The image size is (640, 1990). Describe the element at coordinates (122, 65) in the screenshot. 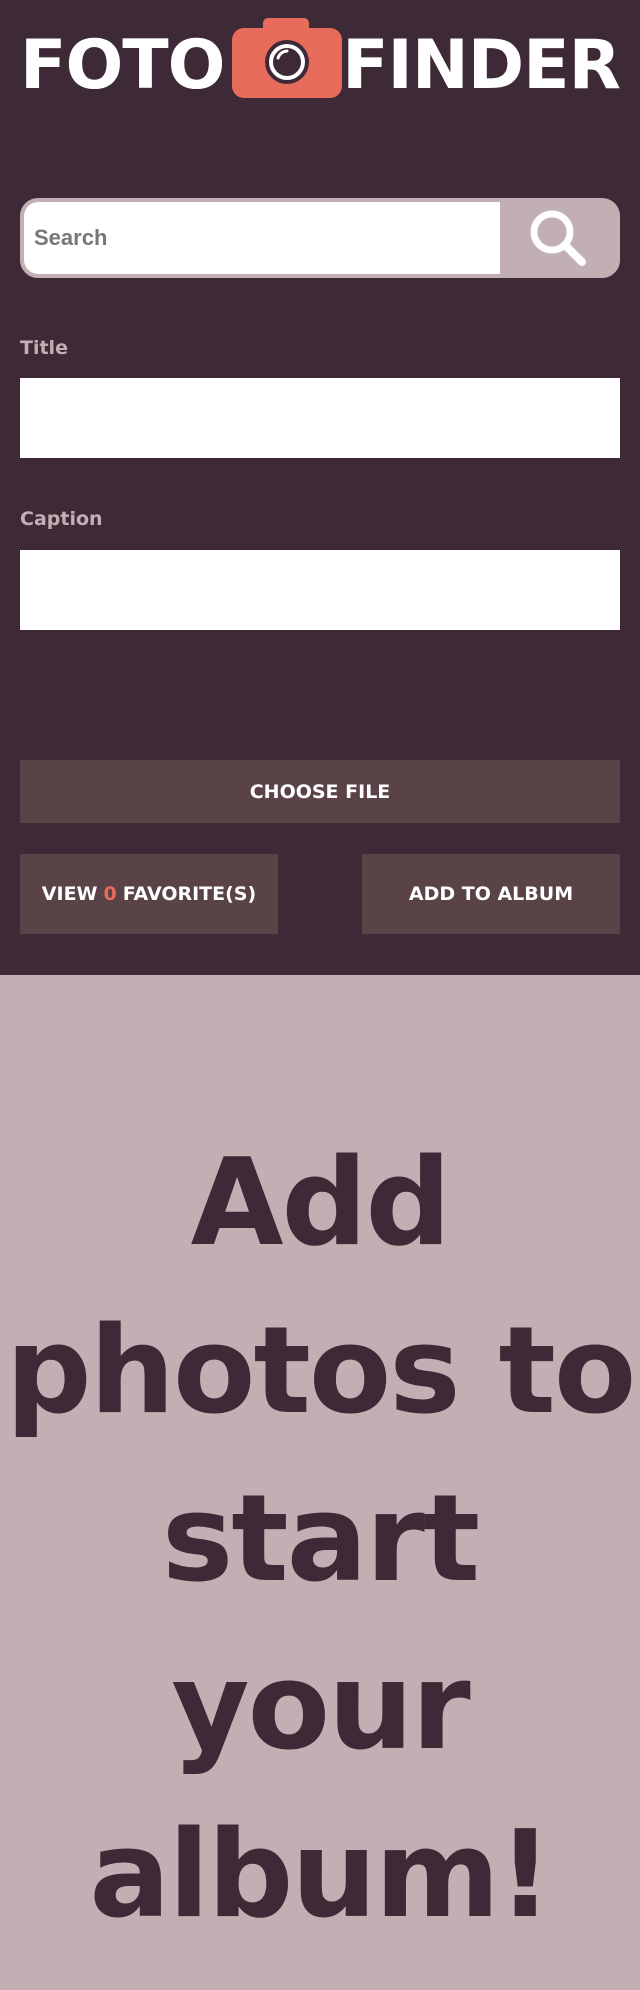

I see `logo-text-foto: FOTO` at that location.